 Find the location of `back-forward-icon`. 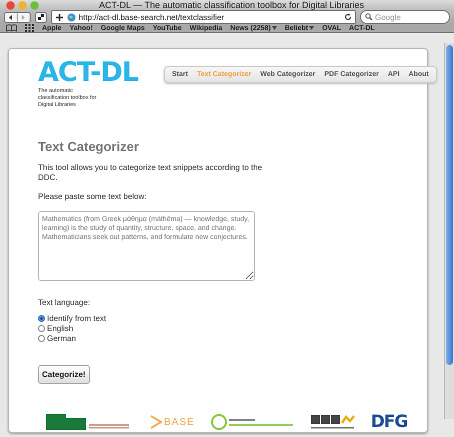

back-forward-icon is located at coordinates (17, 17).